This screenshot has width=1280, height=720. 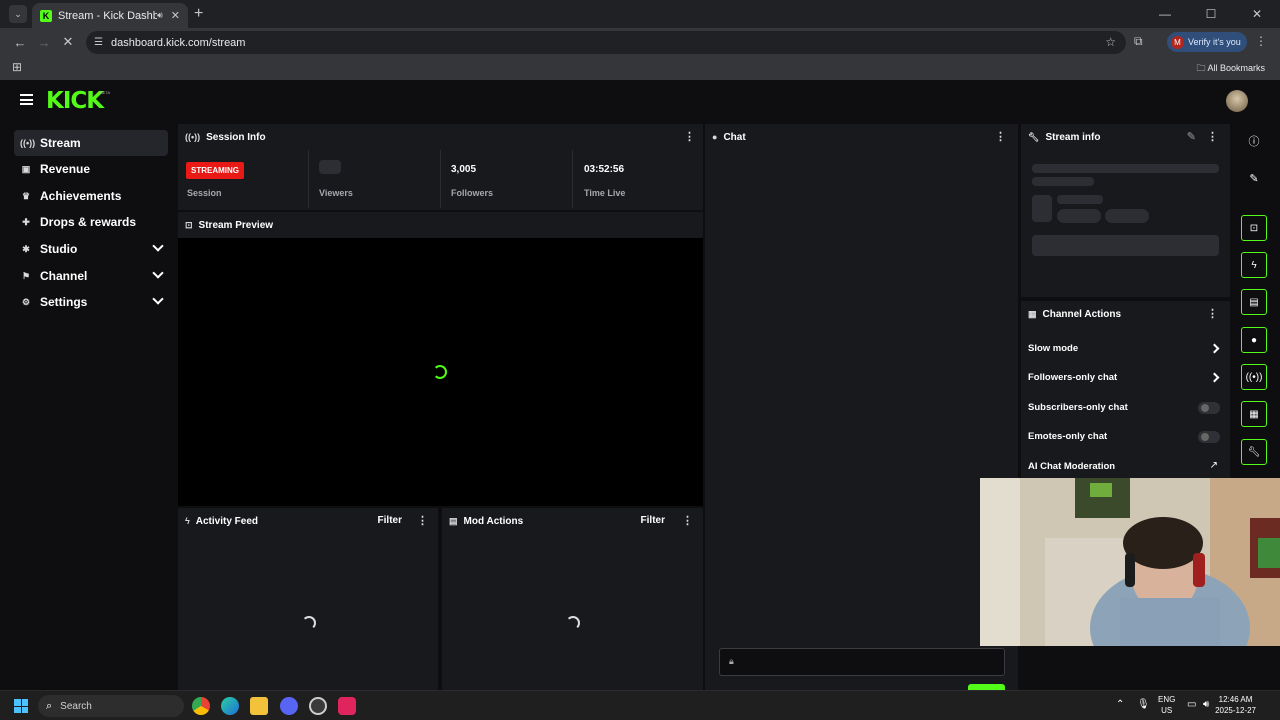 I want to click on apps-grid-icon: ⊞, so click(x=17, y=67).